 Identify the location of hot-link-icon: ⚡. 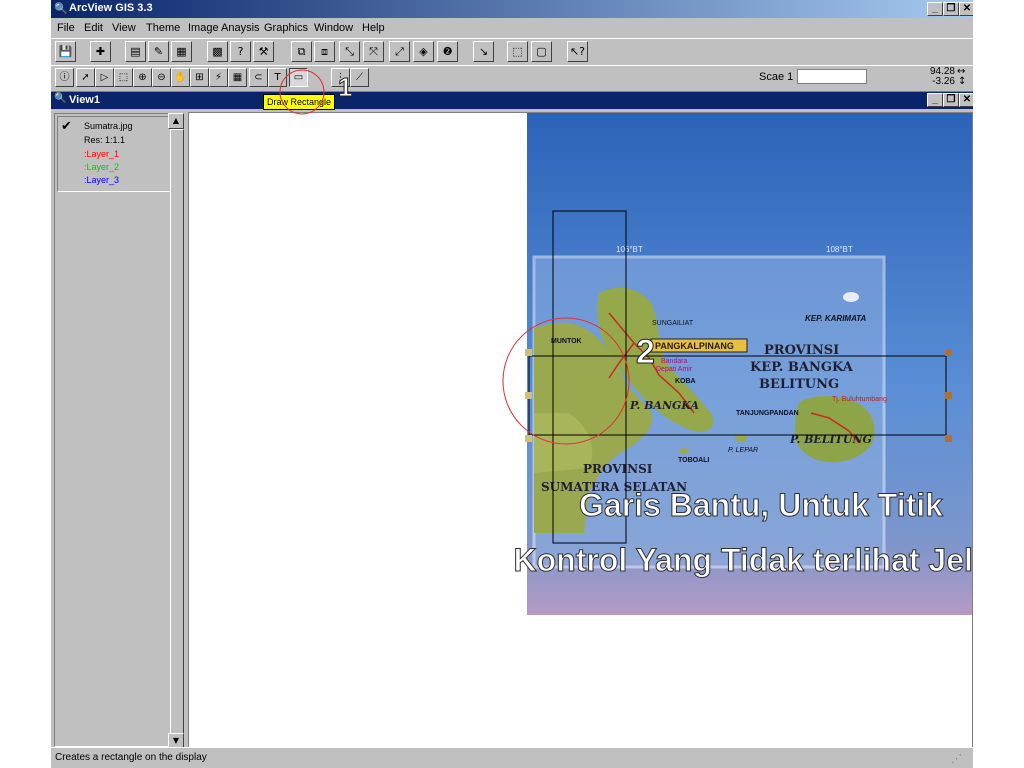
(218, 77).